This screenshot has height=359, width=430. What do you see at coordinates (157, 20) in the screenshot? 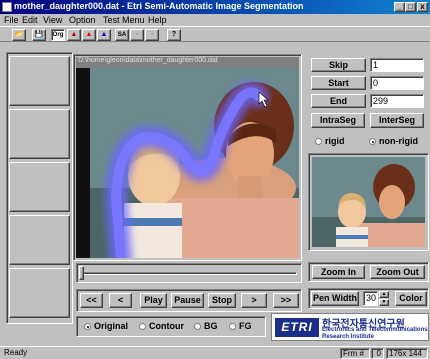
I see `menu-help: Help` at bounding box center [157, 20].